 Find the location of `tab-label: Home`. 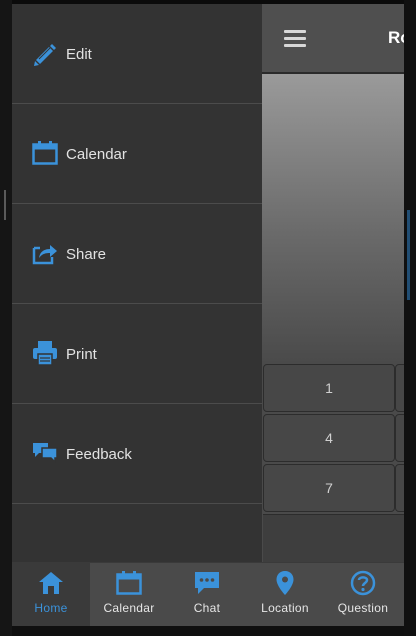

tab-label: Home is located at coordinates (51, 608).